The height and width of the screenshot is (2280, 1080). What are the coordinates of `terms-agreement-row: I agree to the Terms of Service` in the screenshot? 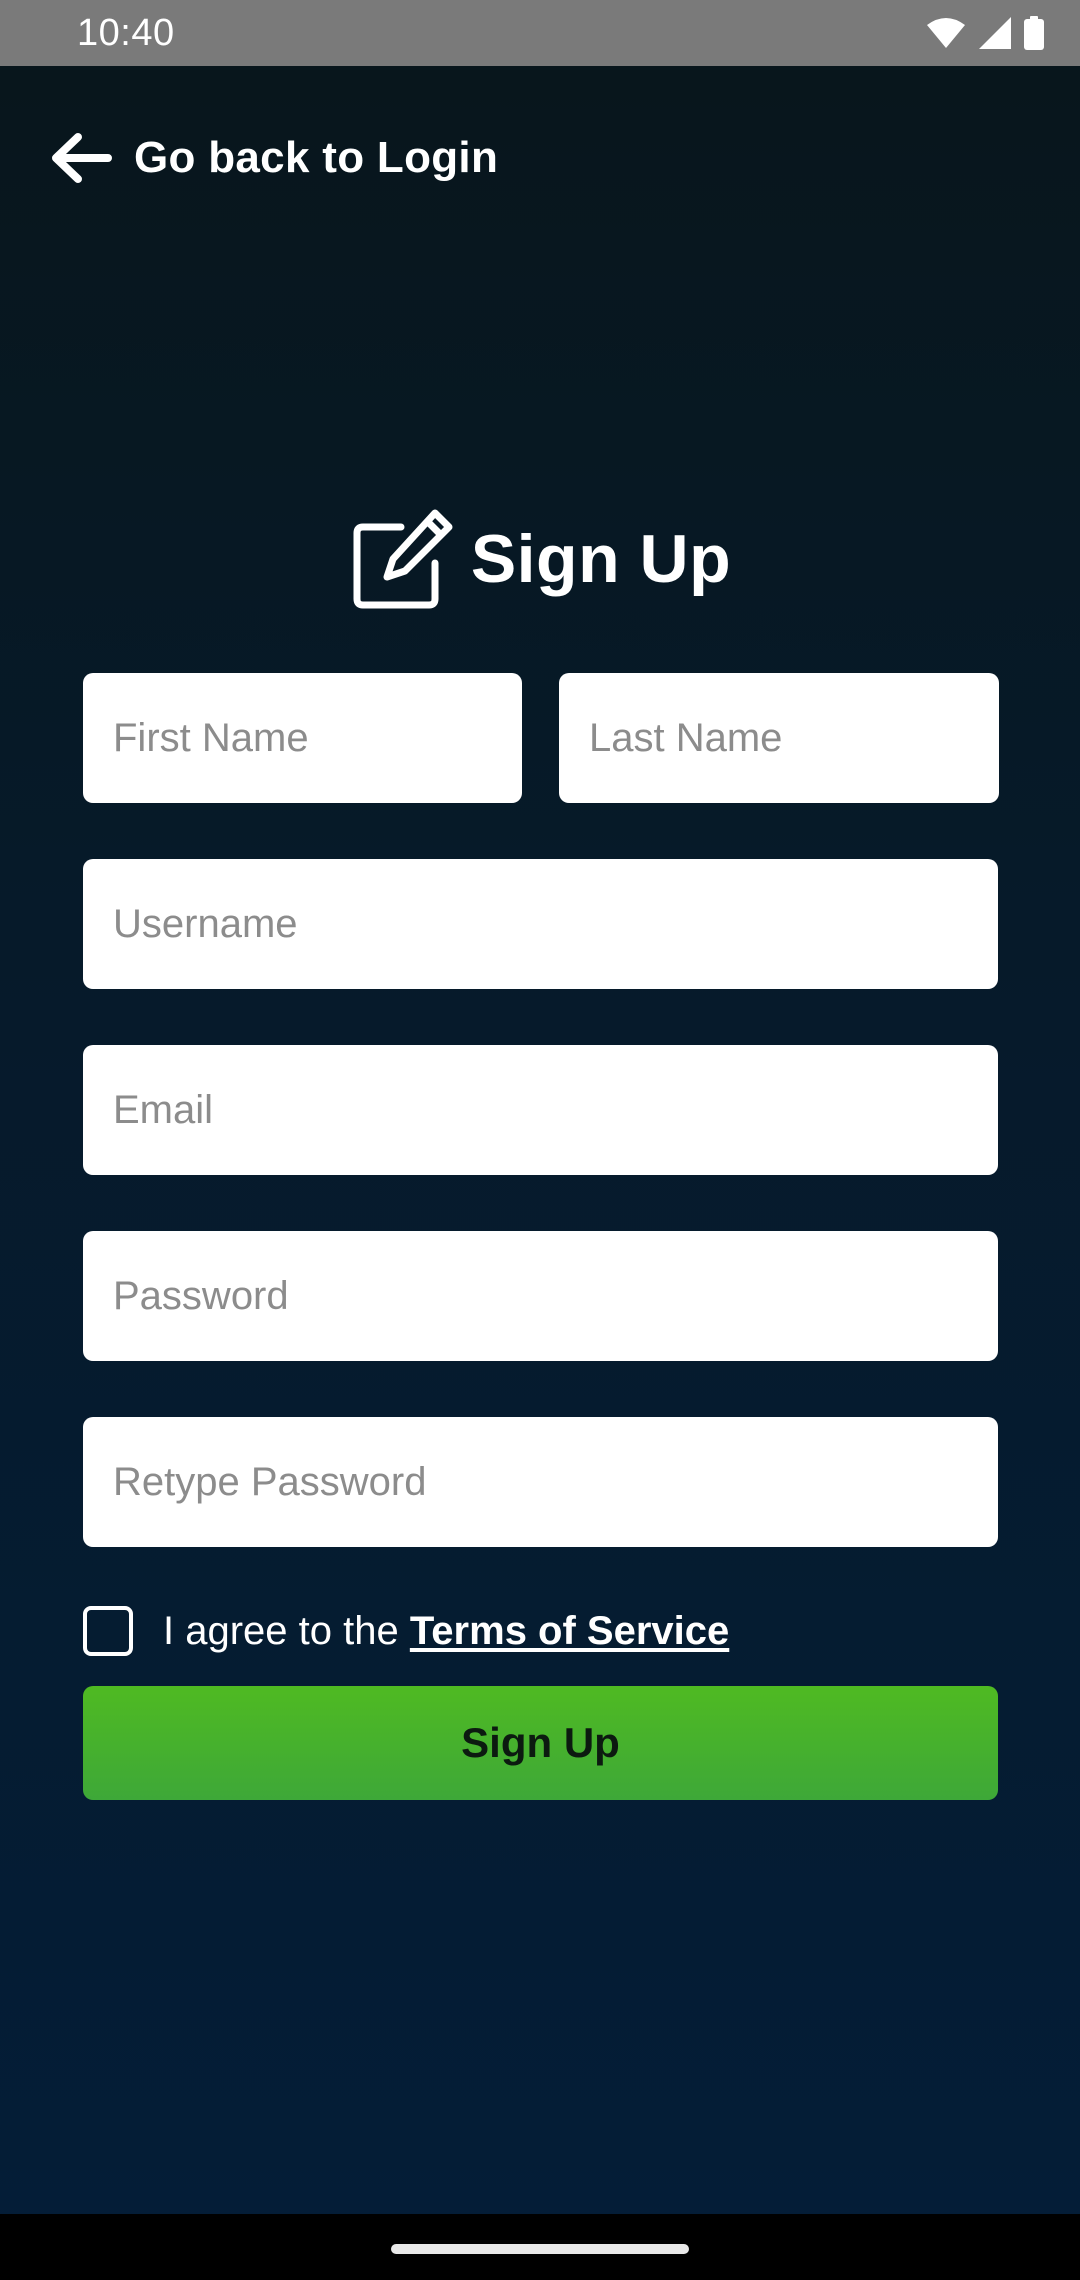 It's located at (406, 1631).